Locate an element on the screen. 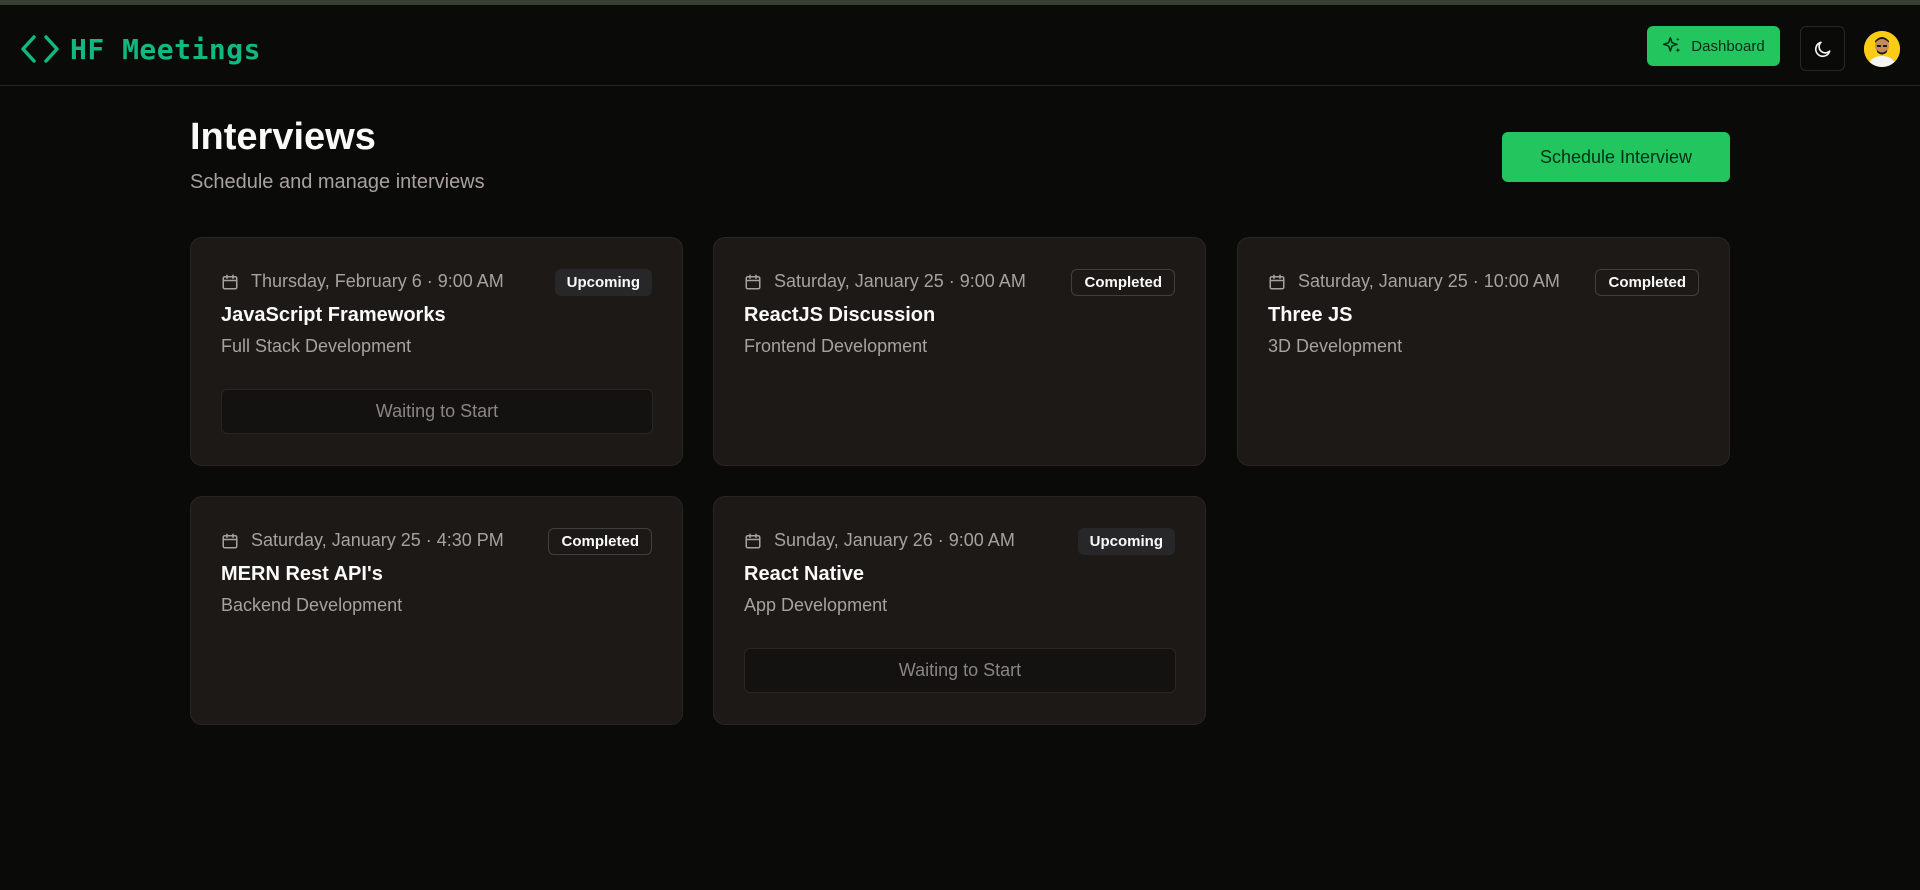 The width and height of the screenshot is (1920, 890). brand-name: HF Meetings is located at coordinates (165, 49).